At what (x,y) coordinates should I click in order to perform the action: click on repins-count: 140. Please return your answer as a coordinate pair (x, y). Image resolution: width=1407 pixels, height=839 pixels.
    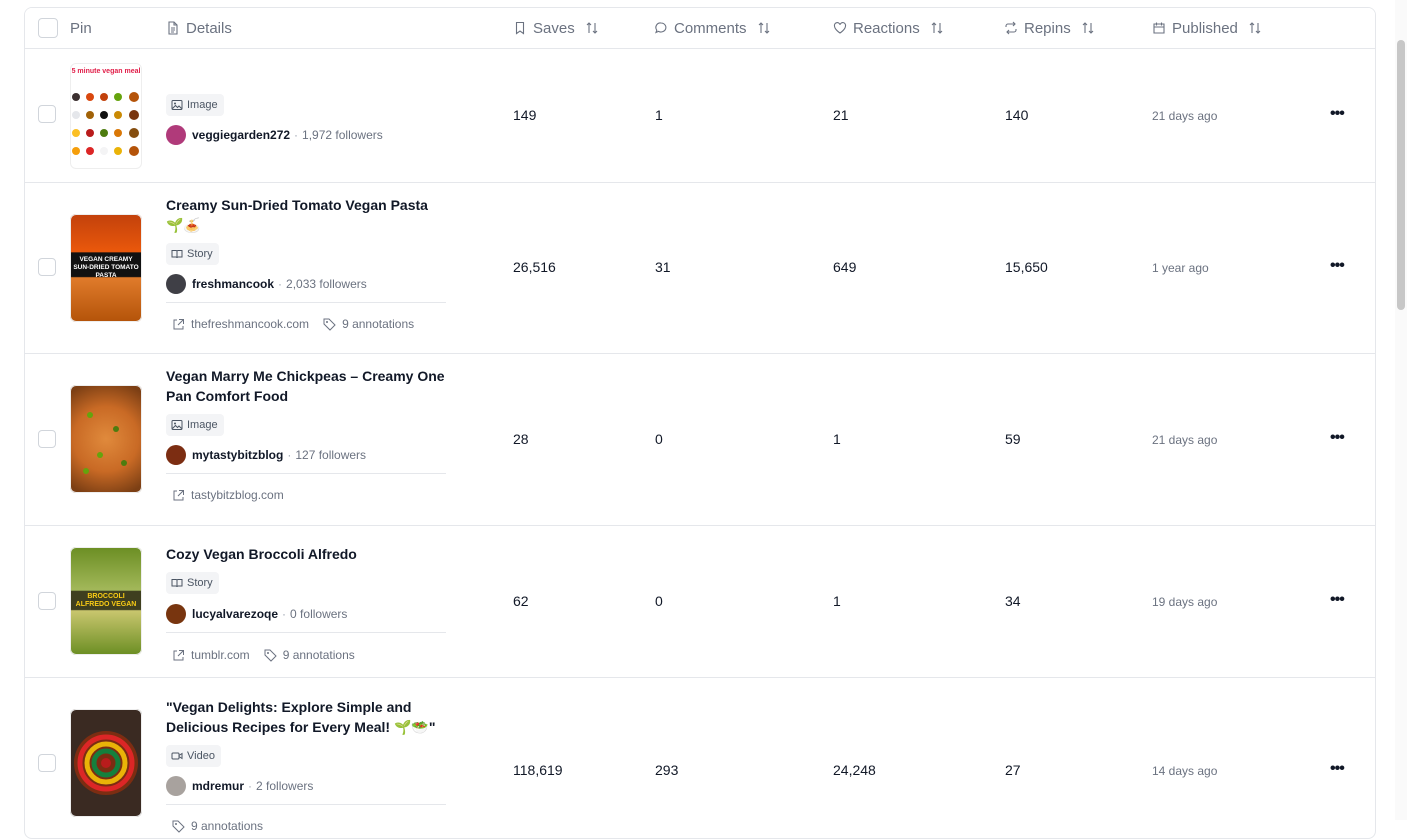
    Looking at the image, I should click on (1017, 115).